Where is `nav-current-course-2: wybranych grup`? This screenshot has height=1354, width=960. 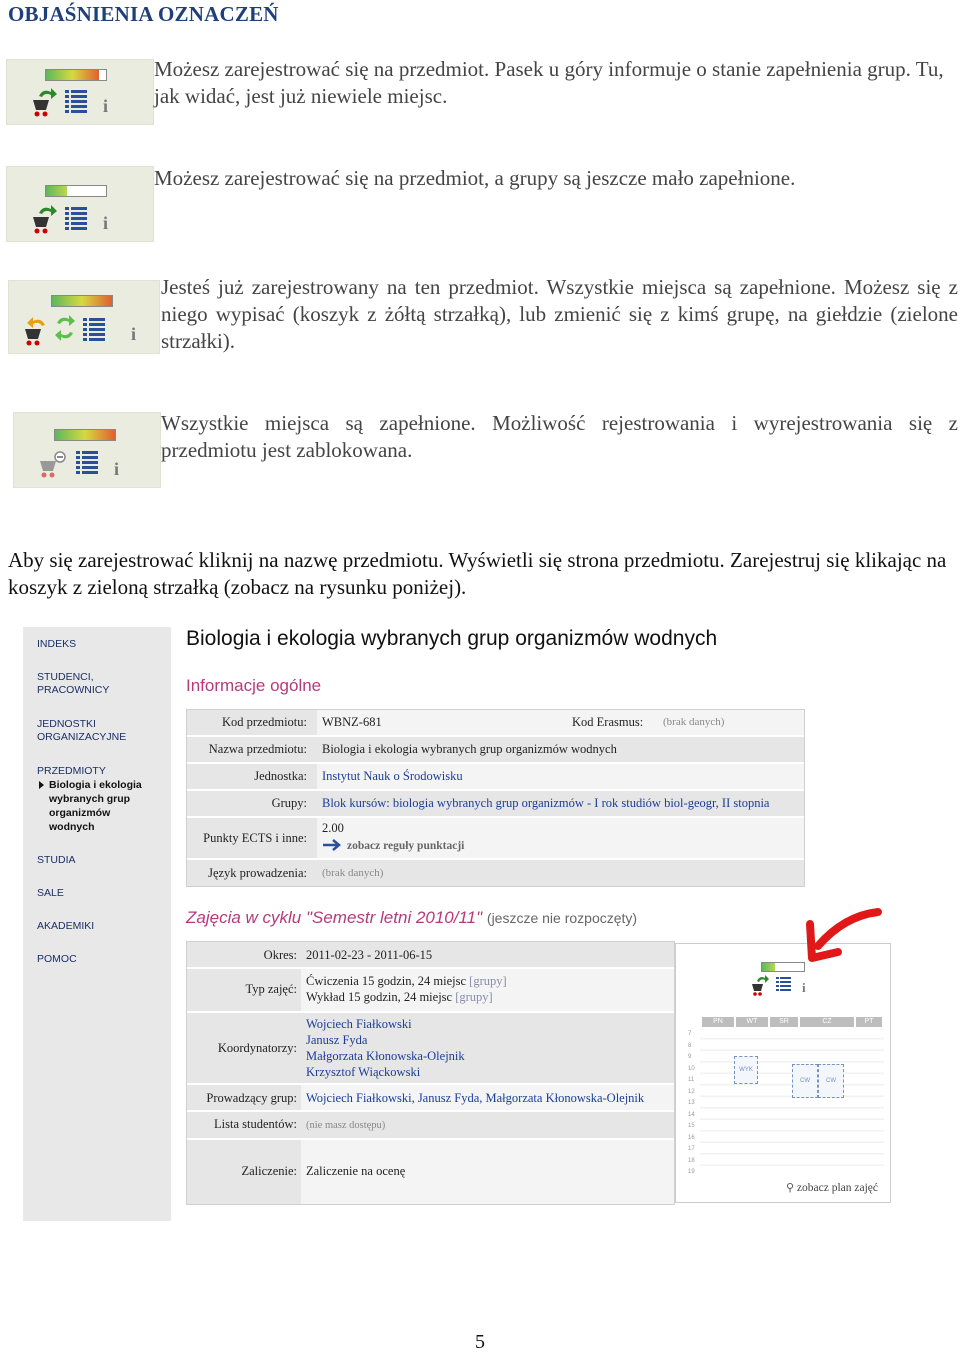
nav-current-course-2: wybranych grup is located at coordinates (89, 799).